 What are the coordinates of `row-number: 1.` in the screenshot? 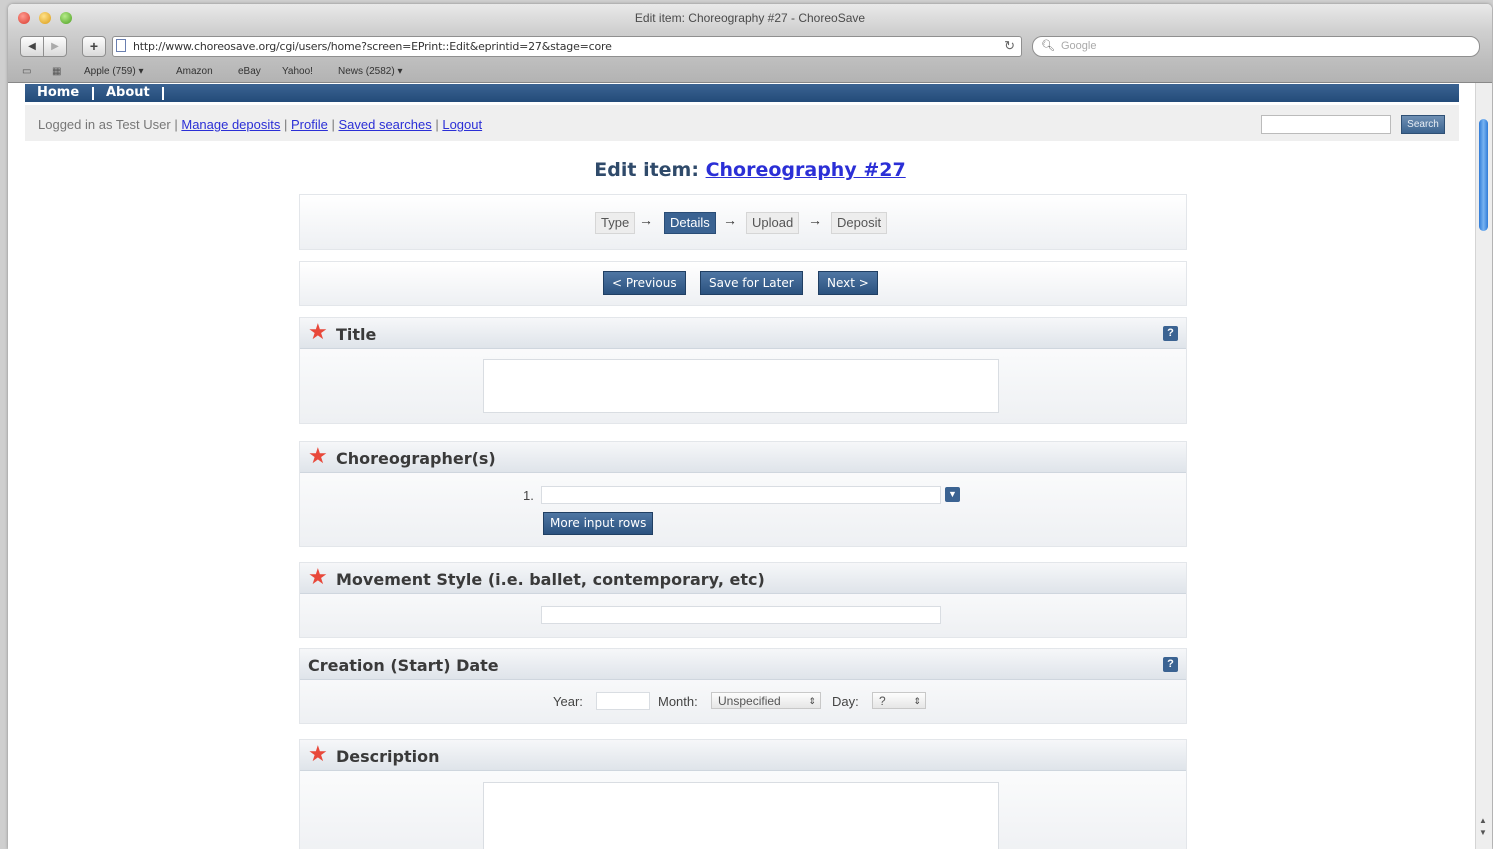 It's located at (528, 495).